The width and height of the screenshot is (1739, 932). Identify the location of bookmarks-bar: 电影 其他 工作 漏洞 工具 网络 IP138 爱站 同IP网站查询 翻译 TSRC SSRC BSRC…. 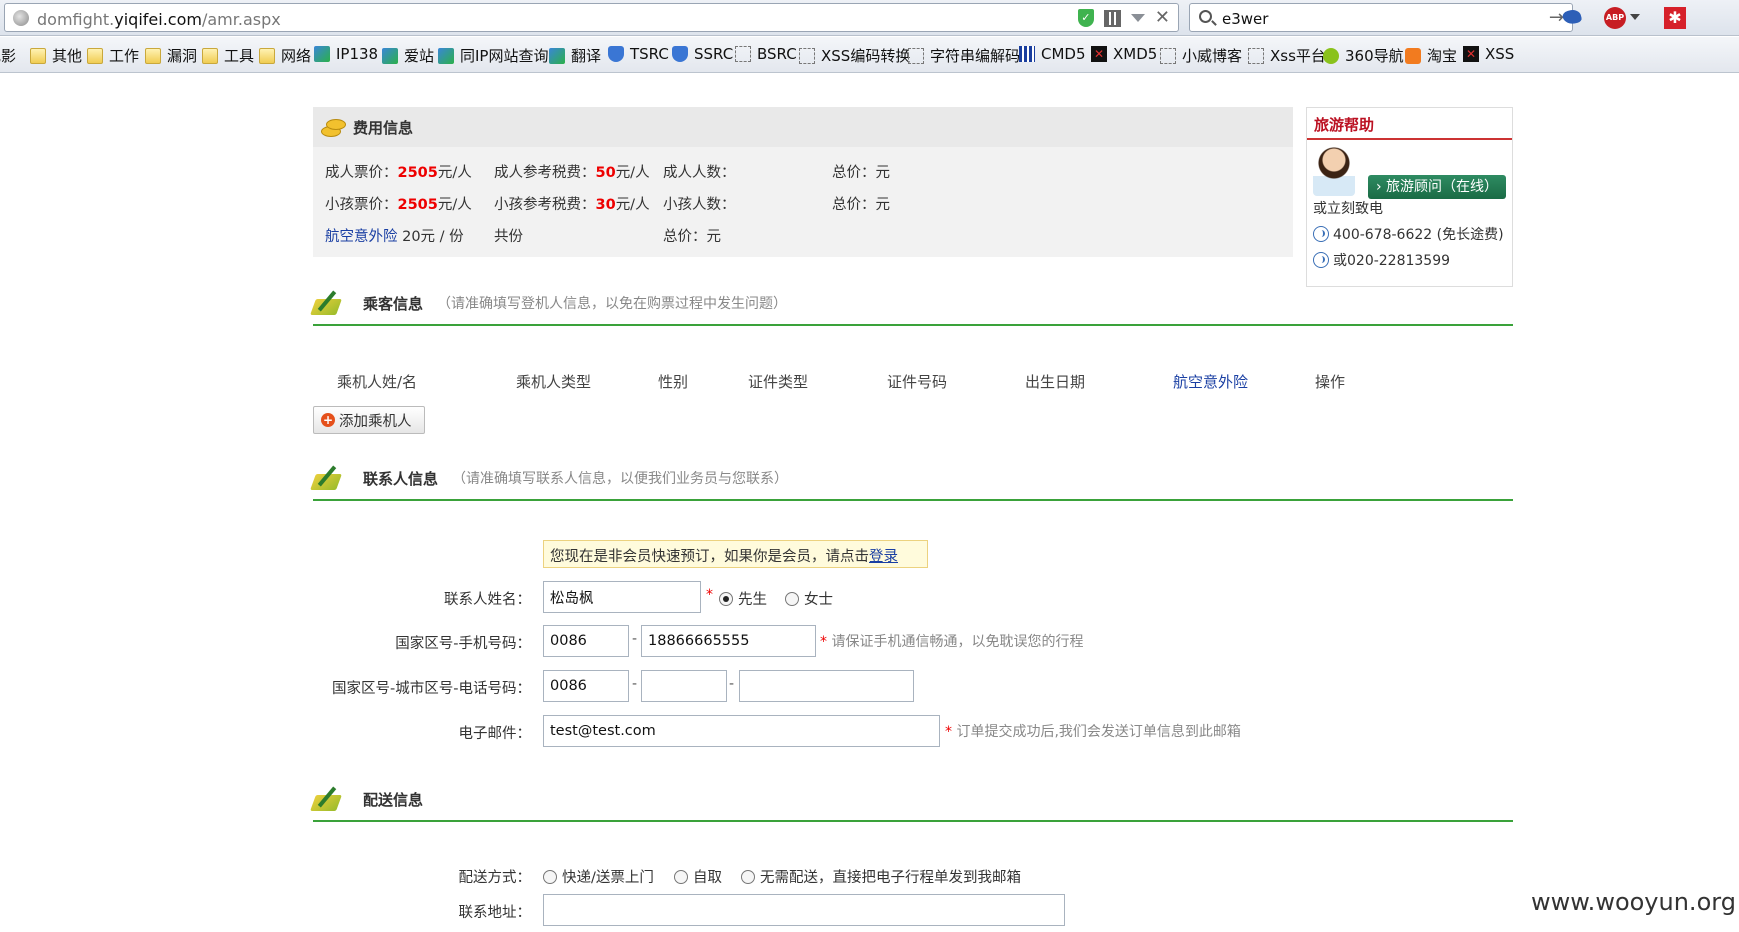
(869, 55).